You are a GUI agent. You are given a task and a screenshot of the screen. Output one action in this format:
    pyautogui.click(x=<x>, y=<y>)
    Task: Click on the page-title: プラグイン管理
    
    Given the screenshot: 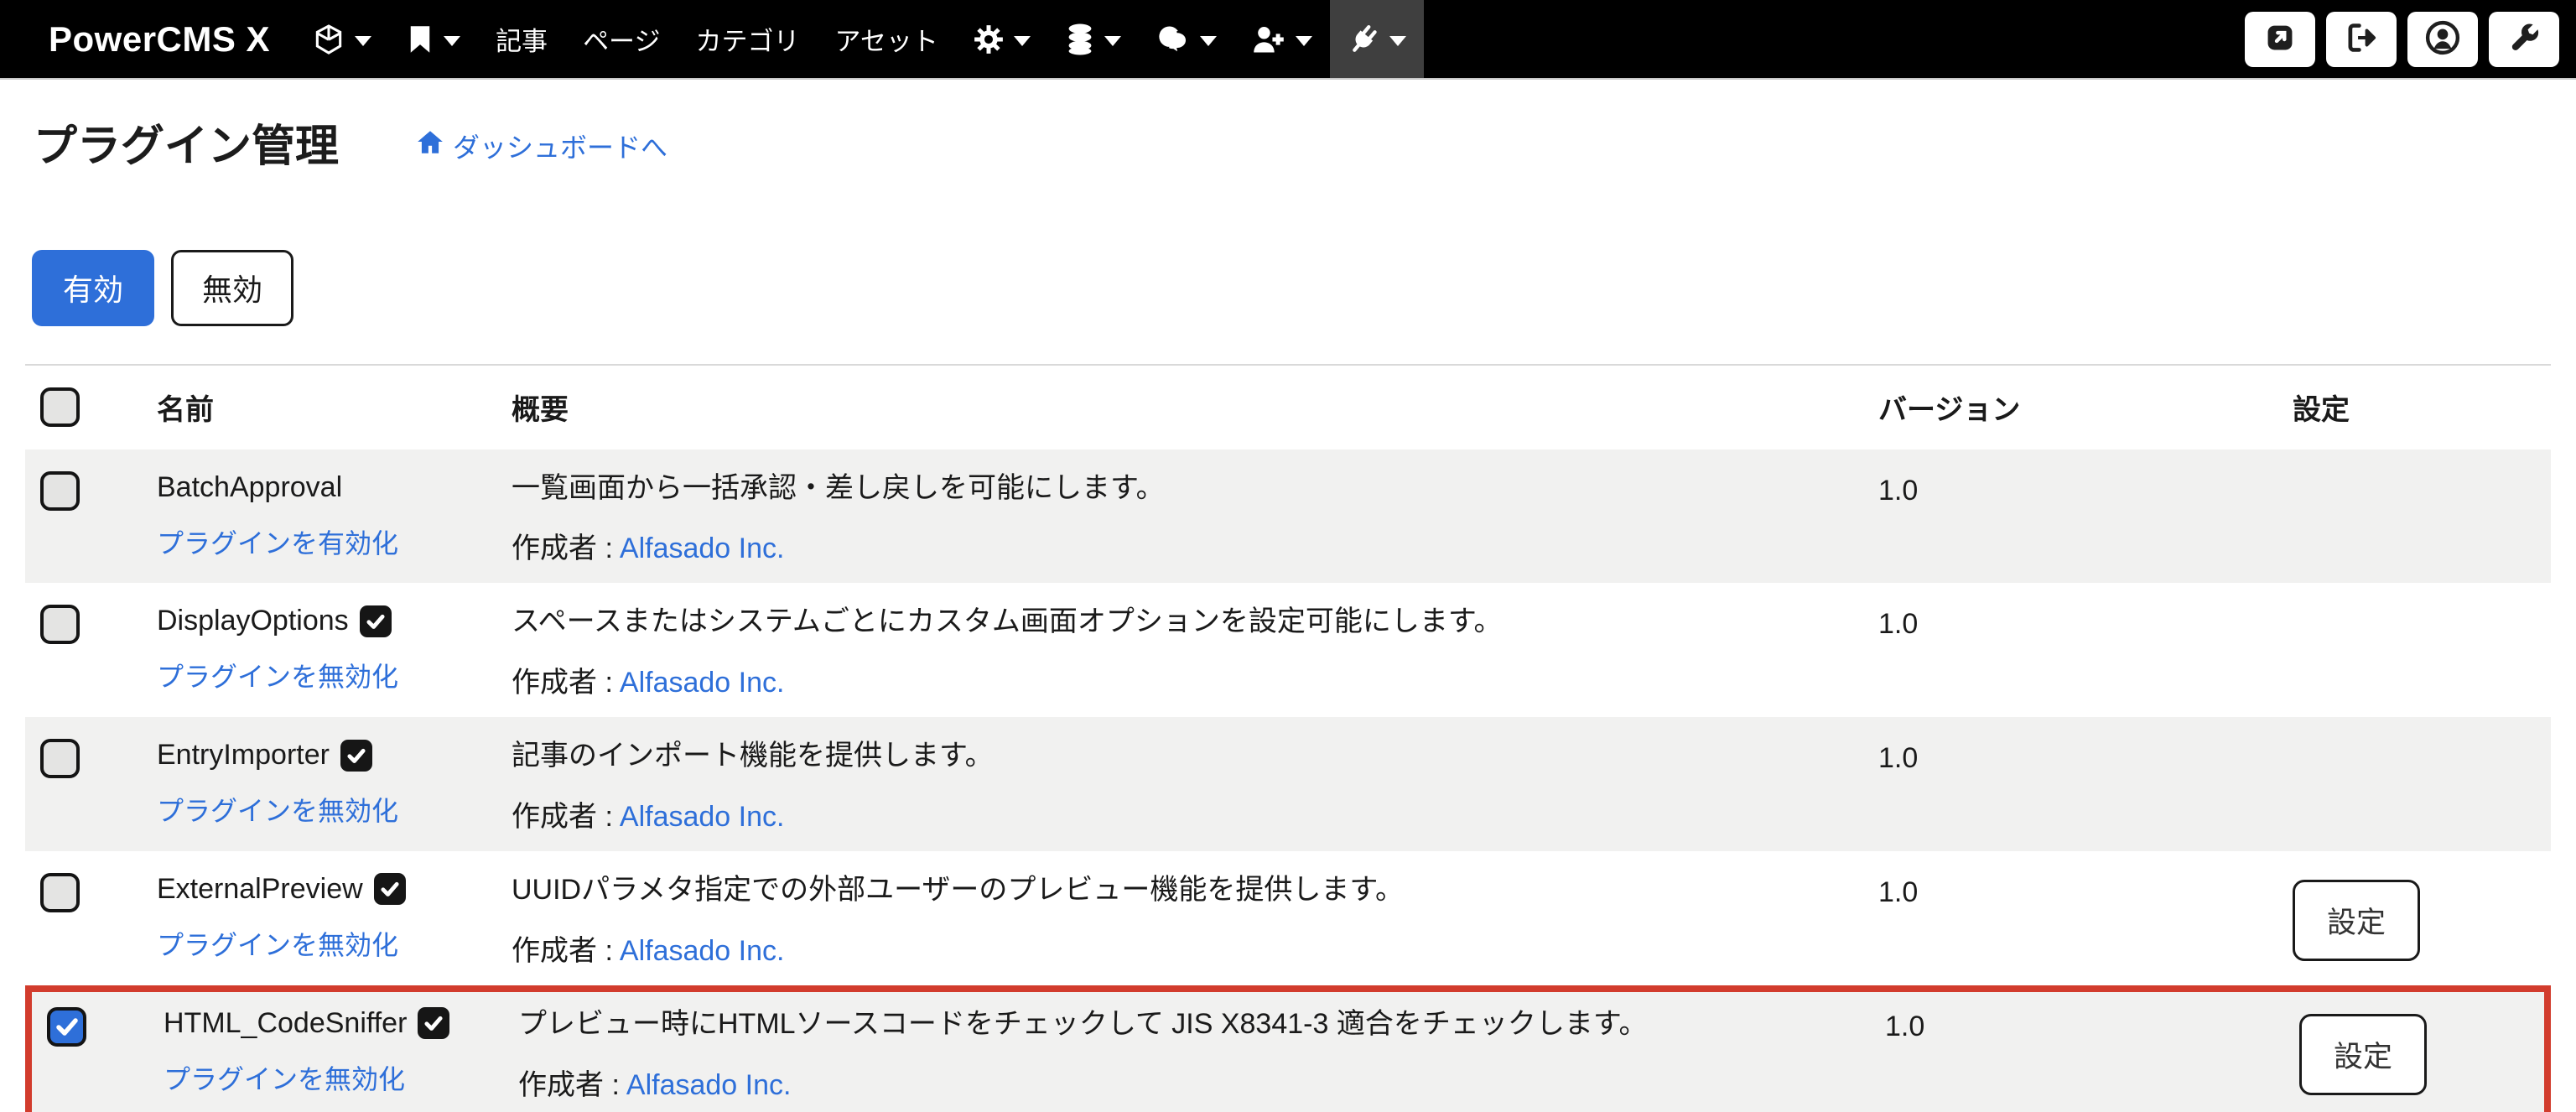 What is the action you would take?
    pyautogui.click(x=187, y=146)
    